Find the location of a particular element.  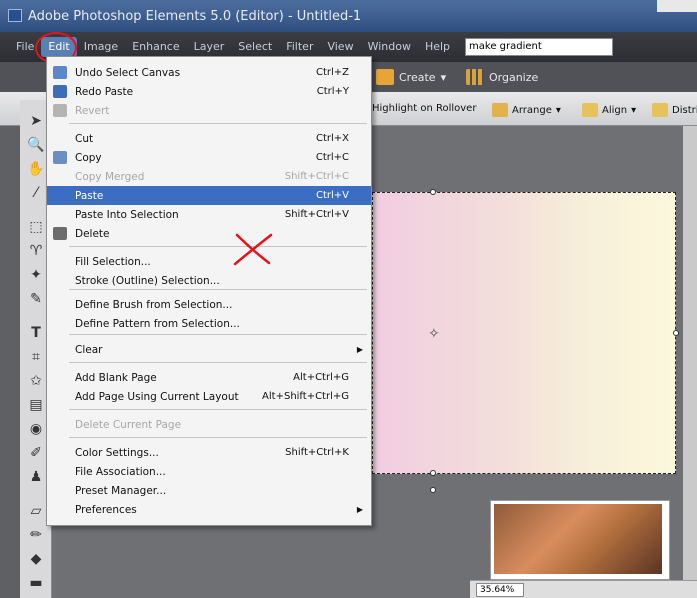

healing-brush-tool-icon: ✐ is located at coordinates (36, 453).